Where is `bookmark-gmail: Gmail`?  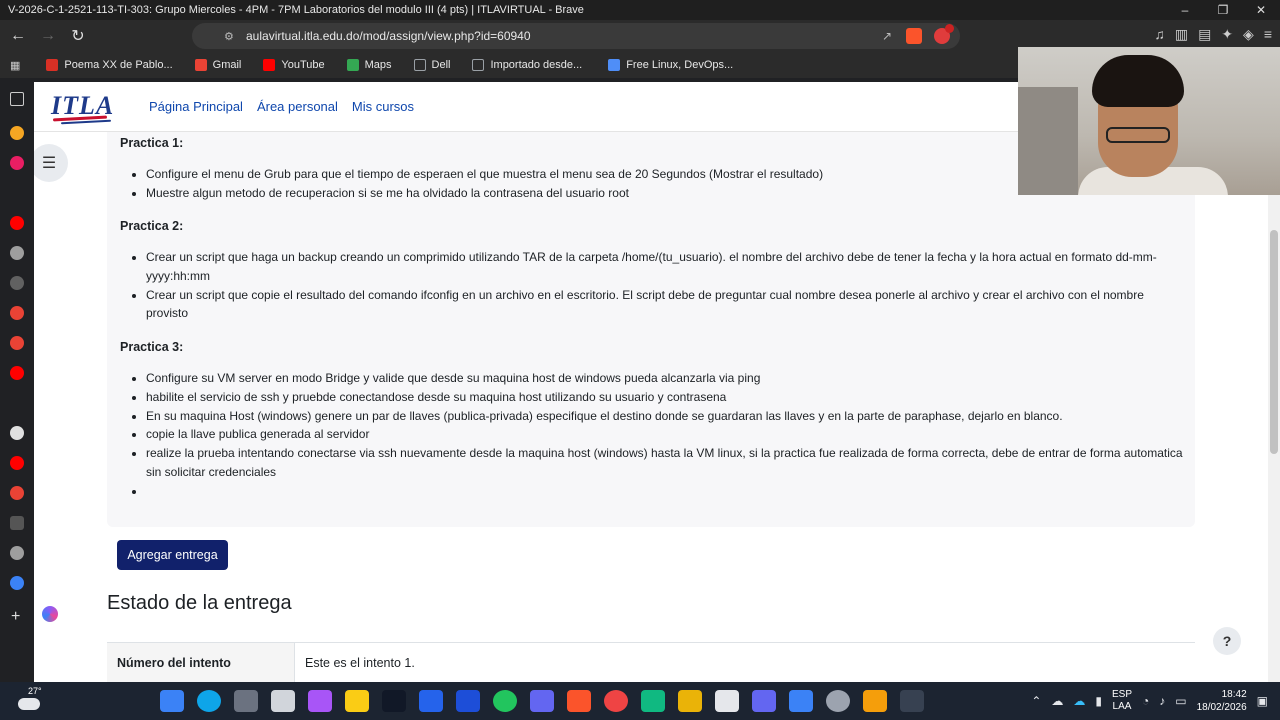 bookmark-gmail: Gmail is located at coordinates (217, 65).